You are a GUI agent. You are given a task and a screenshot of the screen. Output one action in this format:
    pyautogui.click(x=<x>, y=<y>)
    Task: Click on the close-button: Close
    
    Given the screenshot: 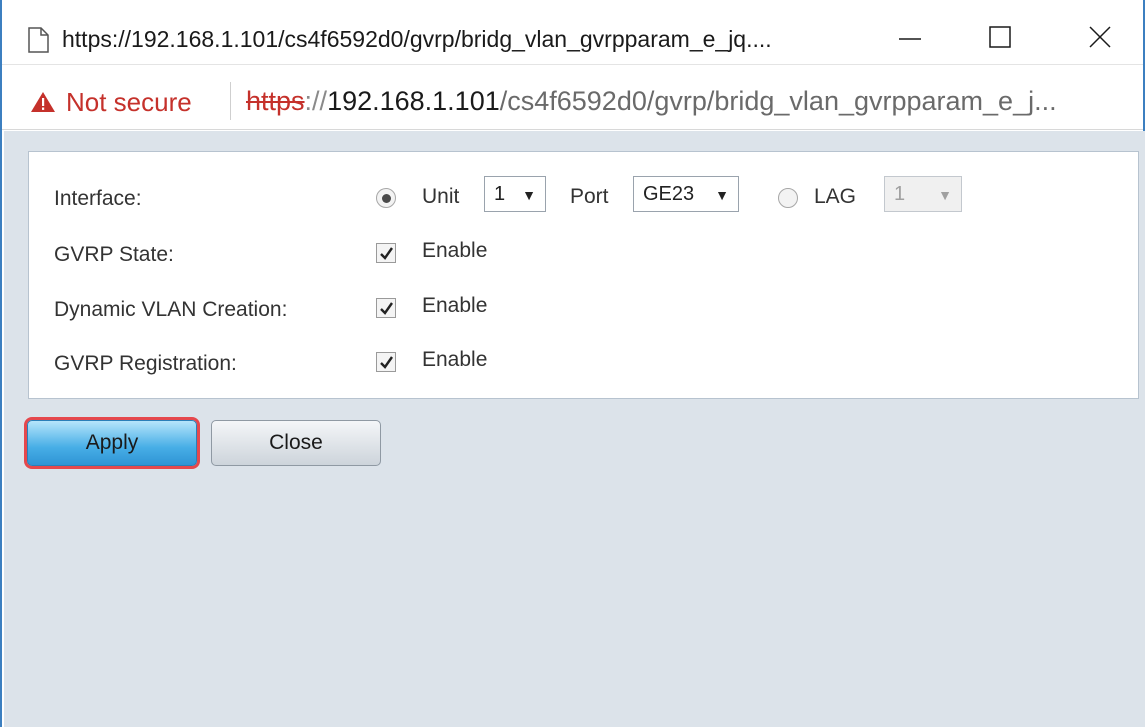 What is the action you would take?
    pyautogui.click(x=296, y=443)
    